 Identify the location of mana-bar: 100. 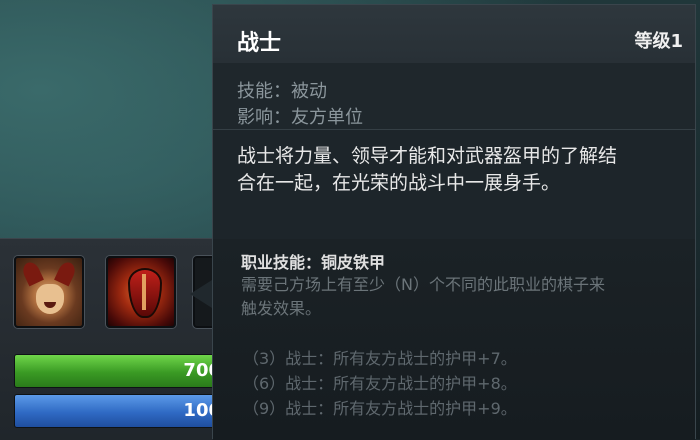
(120, 411).